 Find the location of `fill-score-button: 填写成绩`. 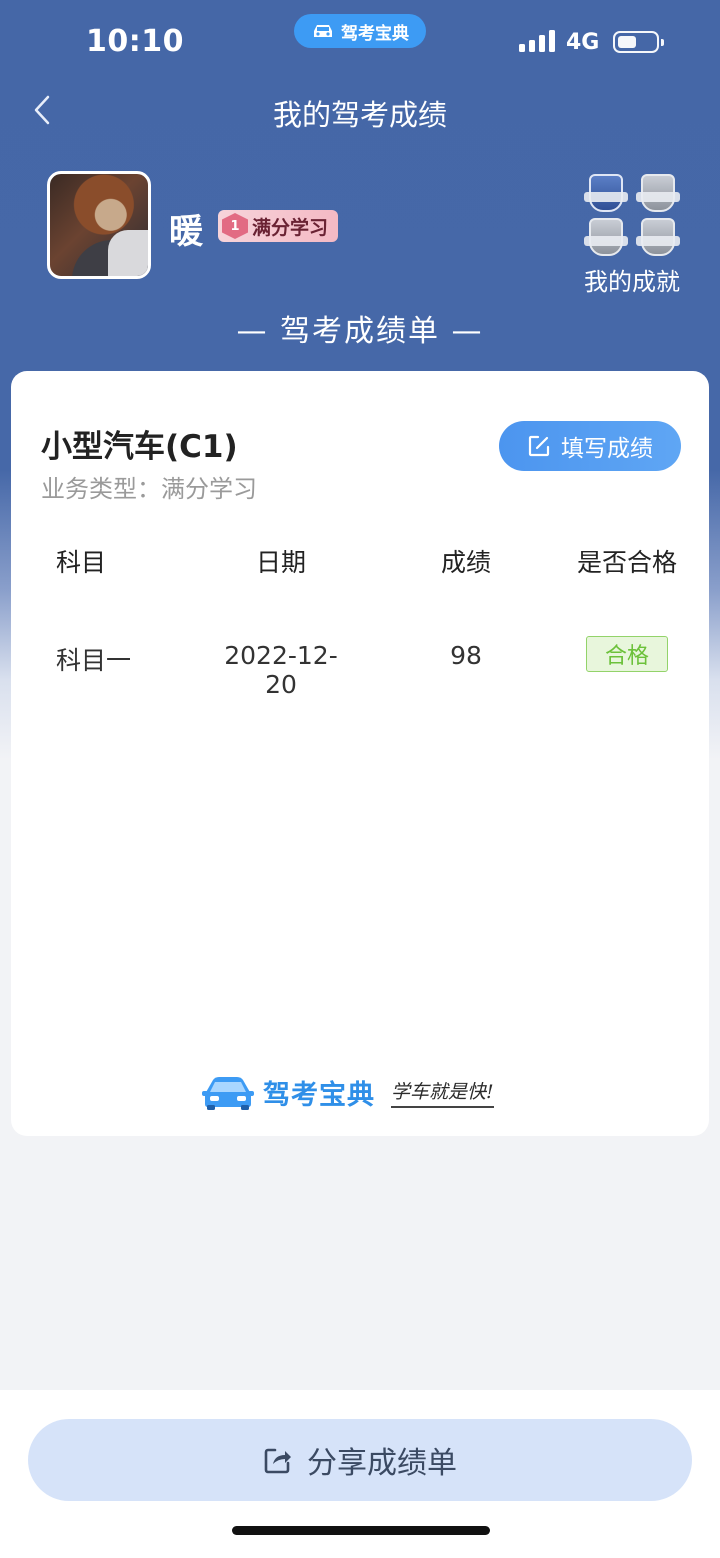

fill-score-button: 填写成绩 is located at coordinates (590, 446).